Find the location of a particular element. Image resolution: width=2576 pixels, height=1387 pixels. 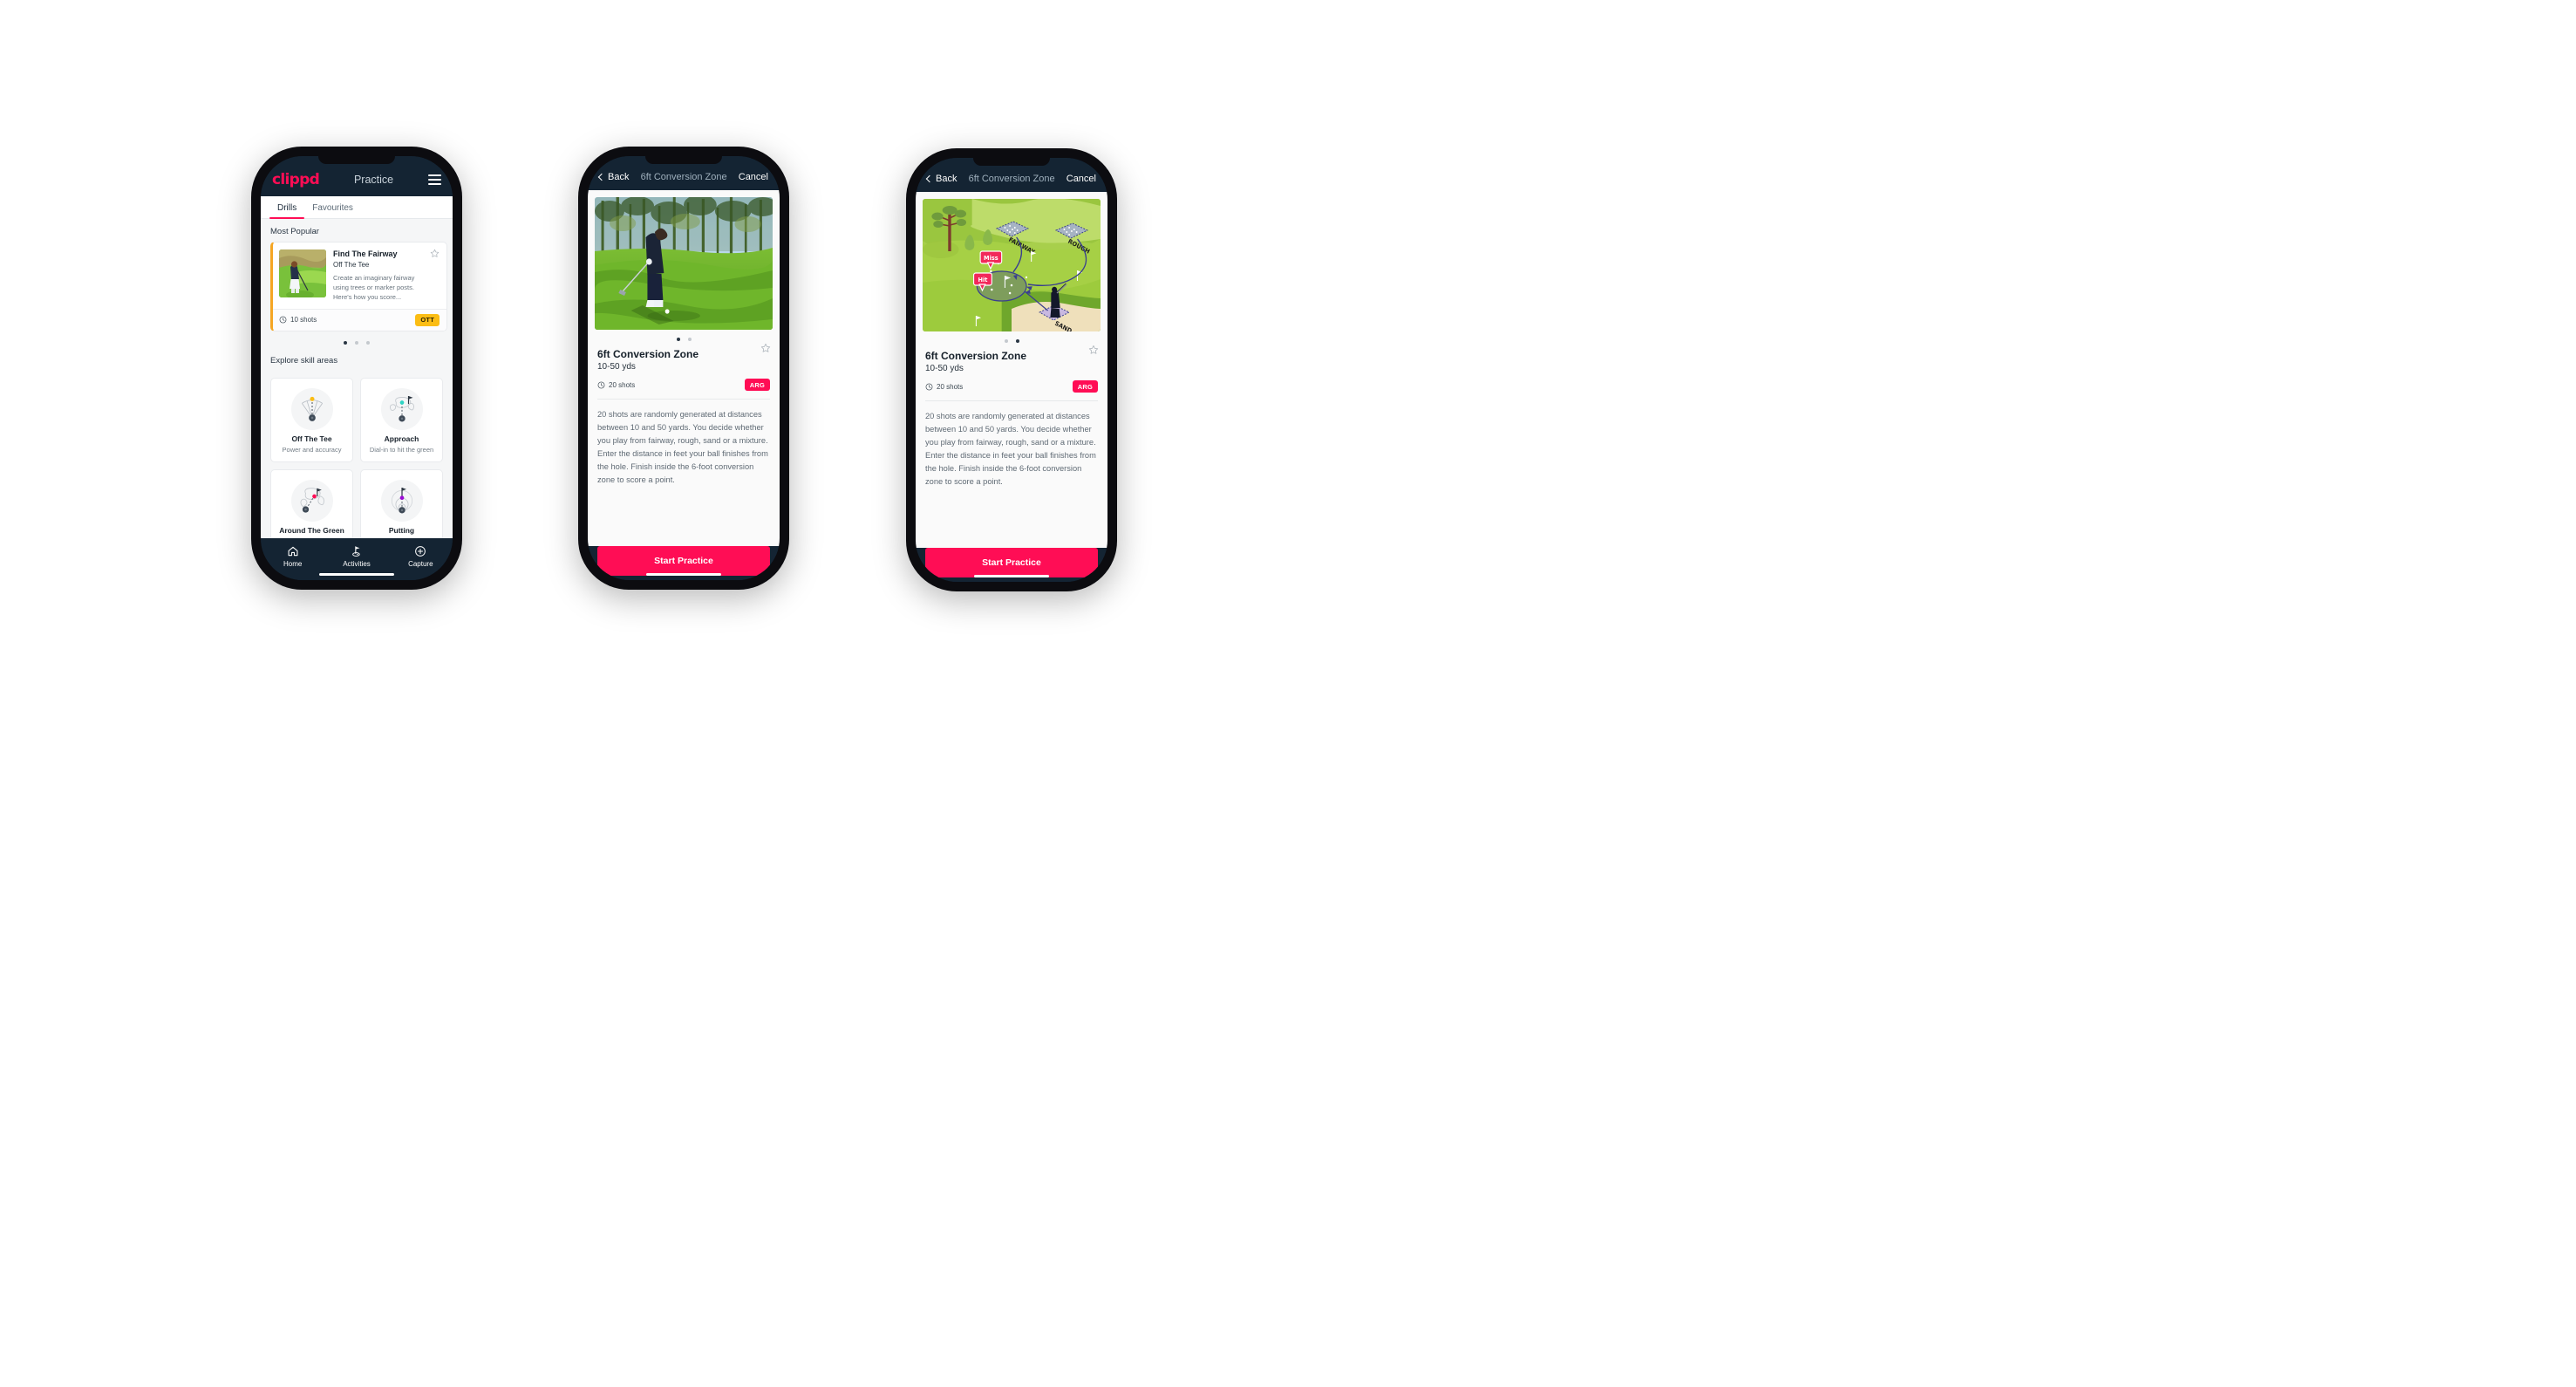

approach-green-icon is located at coordinates (402, 409).